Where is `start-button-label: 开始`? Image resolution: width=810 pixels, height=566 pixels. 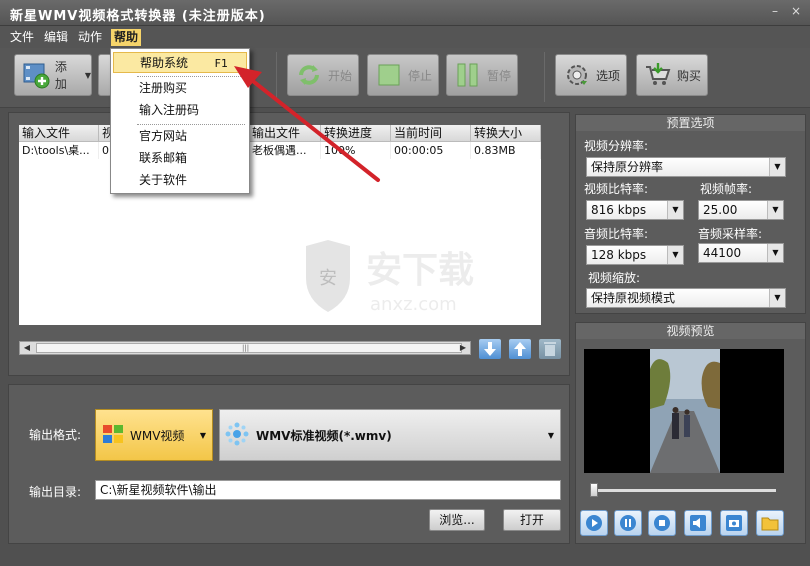 start-button-label: 开始 is located at coordinates (340, 75).